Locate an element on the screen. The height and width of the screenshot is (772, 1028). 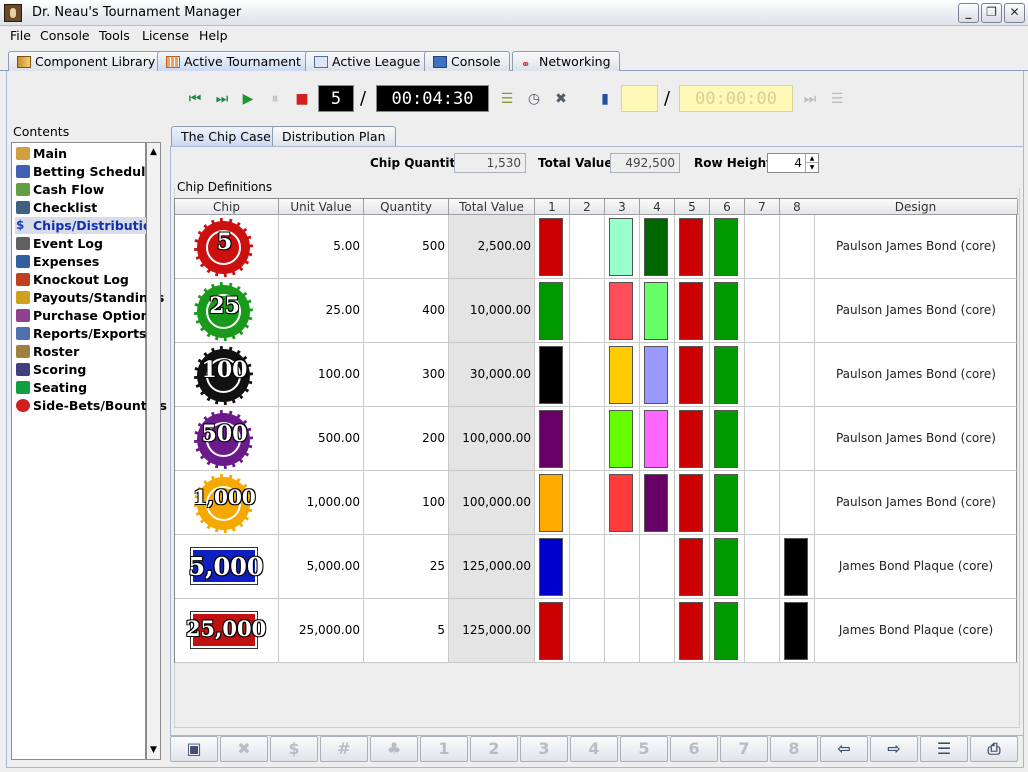
column-header: Total Value is located at coordinates (492, 207).